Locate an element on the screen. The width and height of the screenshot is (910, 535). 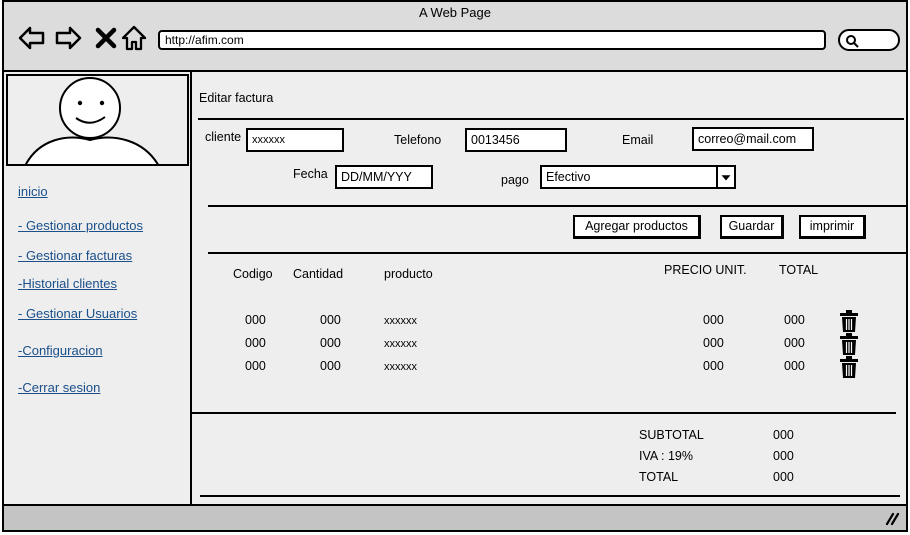
iva-value: 000 is located at coordinates (783, 456).